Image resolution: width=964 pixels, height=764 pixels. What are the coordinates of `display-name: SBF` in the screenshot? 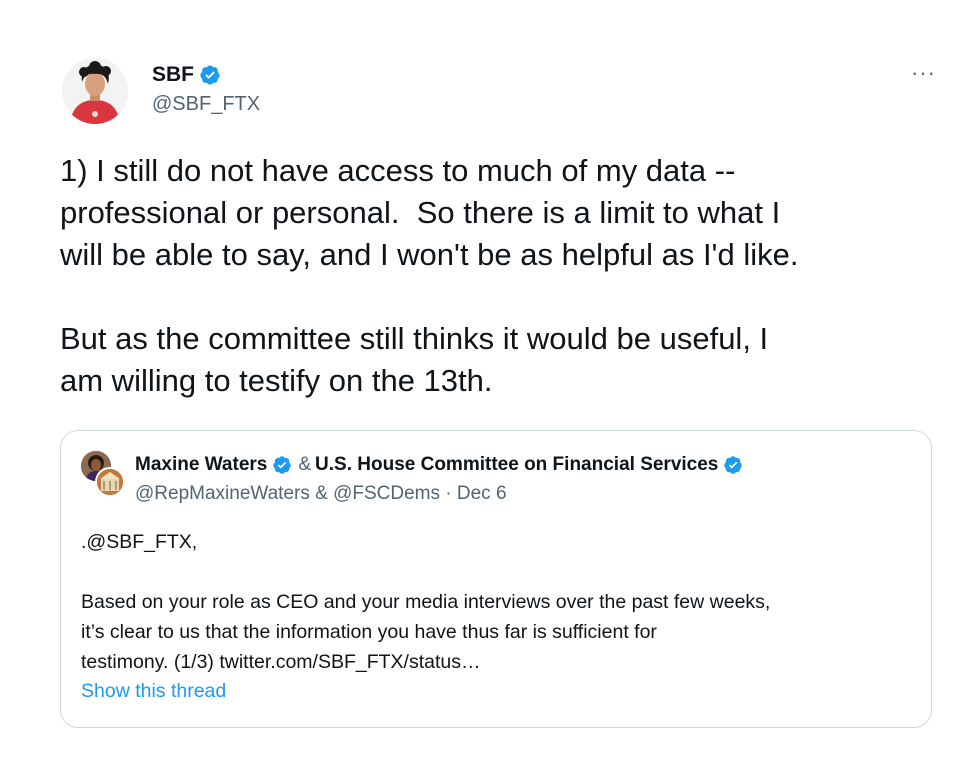 It's located at (173, 75).